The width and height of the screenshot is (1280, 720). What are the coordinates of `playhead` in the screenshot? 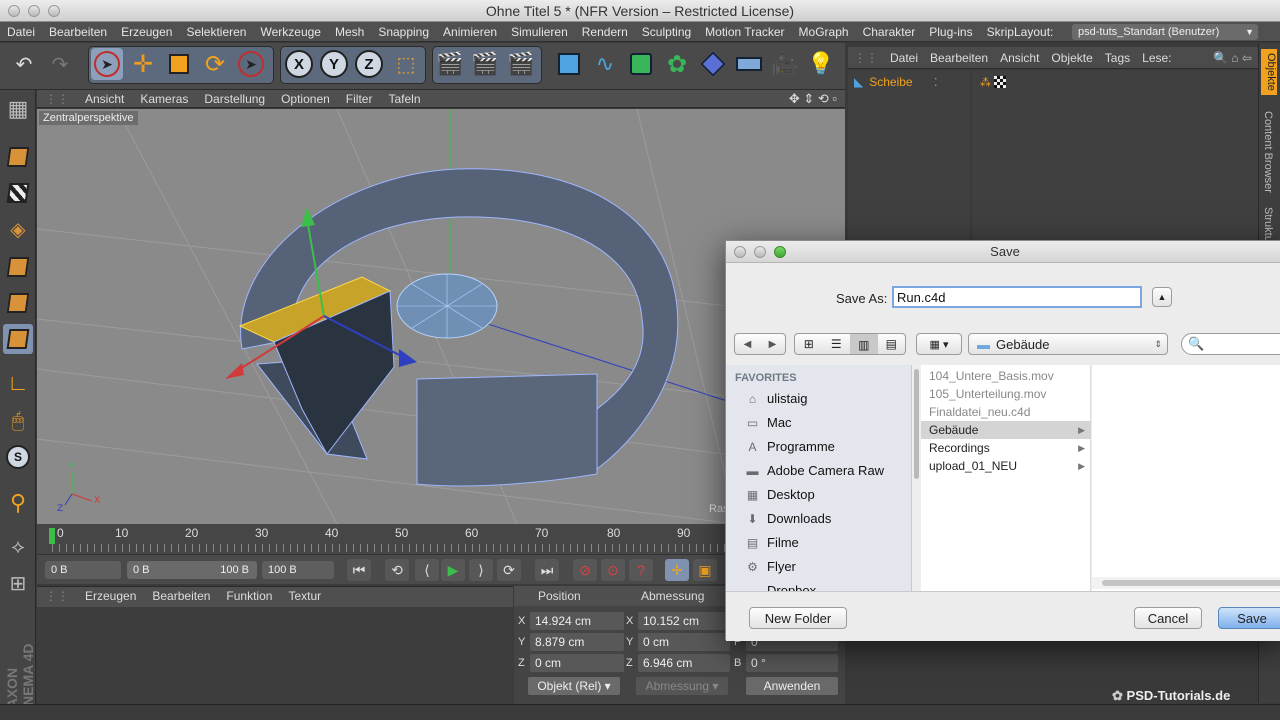 It's located at (52, 536).